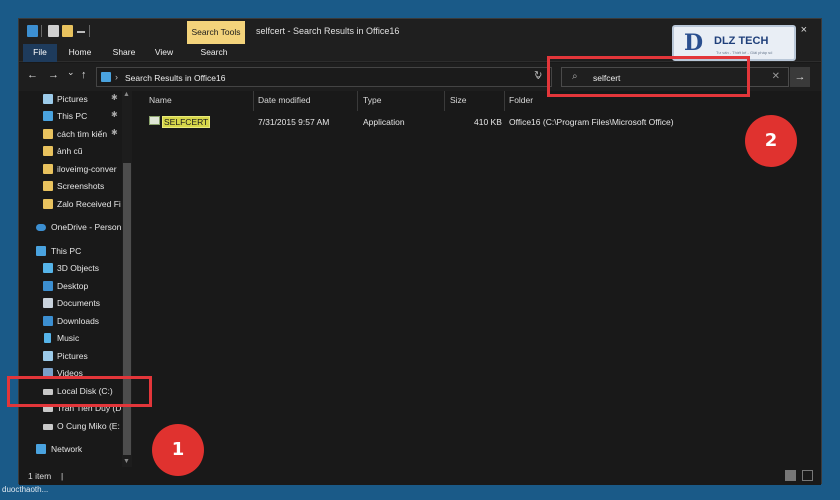 The width and height of the screenshot is (840, 500). What do you see at coordinates (78, 268) in the screenshot?
I see `sidebar-item-label: 3D Objects` at bounding box center [78, 268].